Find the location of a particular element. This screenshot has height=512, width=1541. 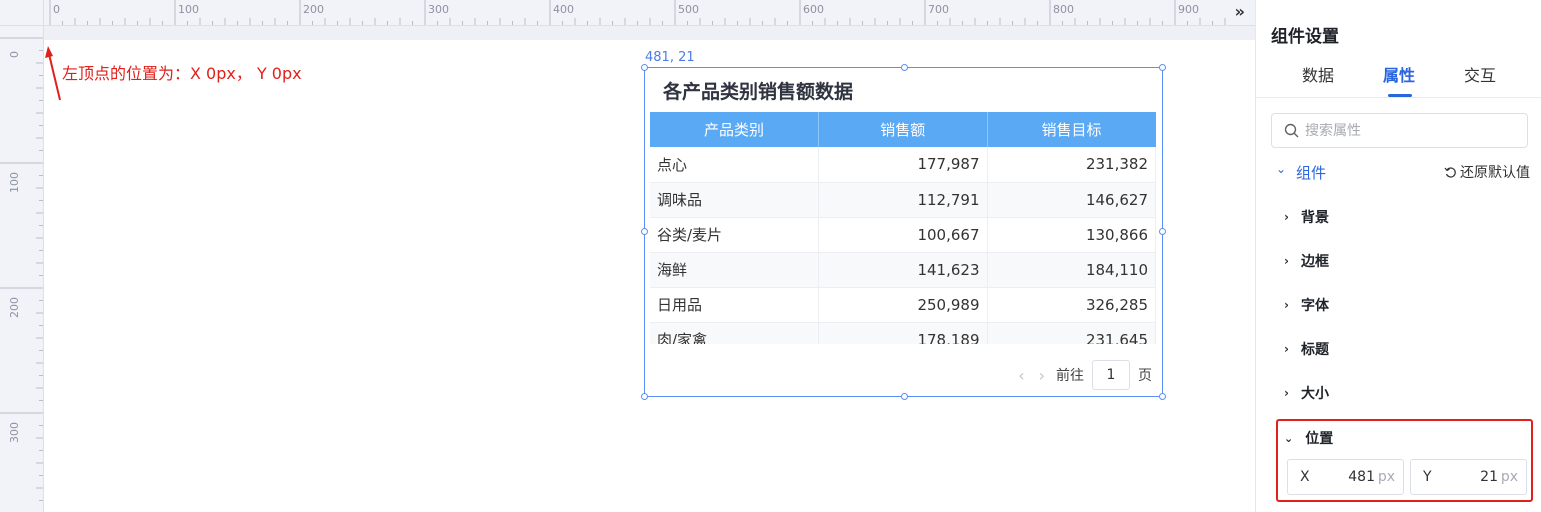

section-position: ⌄ 位置 is located at coordinates (1308, 438).